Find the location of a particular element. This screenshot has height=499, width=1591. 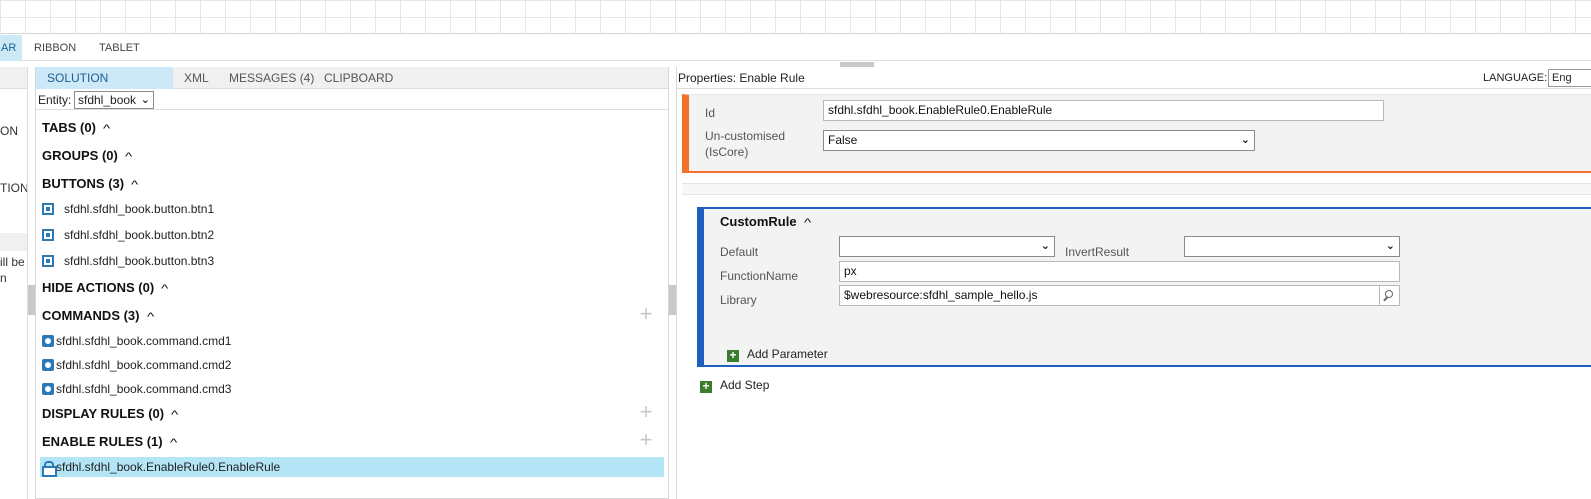

tab-clipboard: CLIPBOARD is located at coordinates (358, 78).